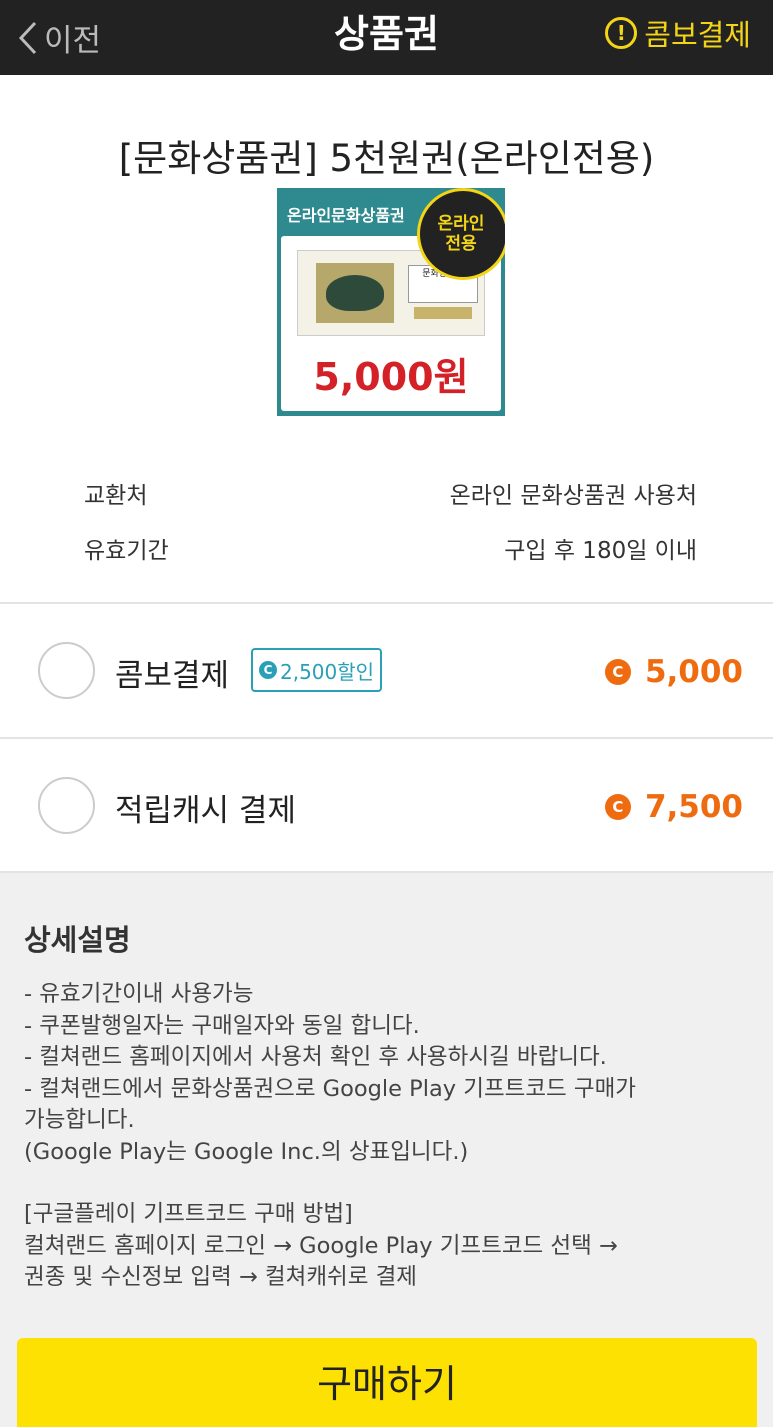 The width and height of the screenshot is (773, 1427). What do you see at coordinates (321, 1245) in the screenshot?
I see `method-line: 컬쳐랜드 홈페이지 로그인 → Google Play 기프트코드 선택 →` at bounding box center [321, 1245].